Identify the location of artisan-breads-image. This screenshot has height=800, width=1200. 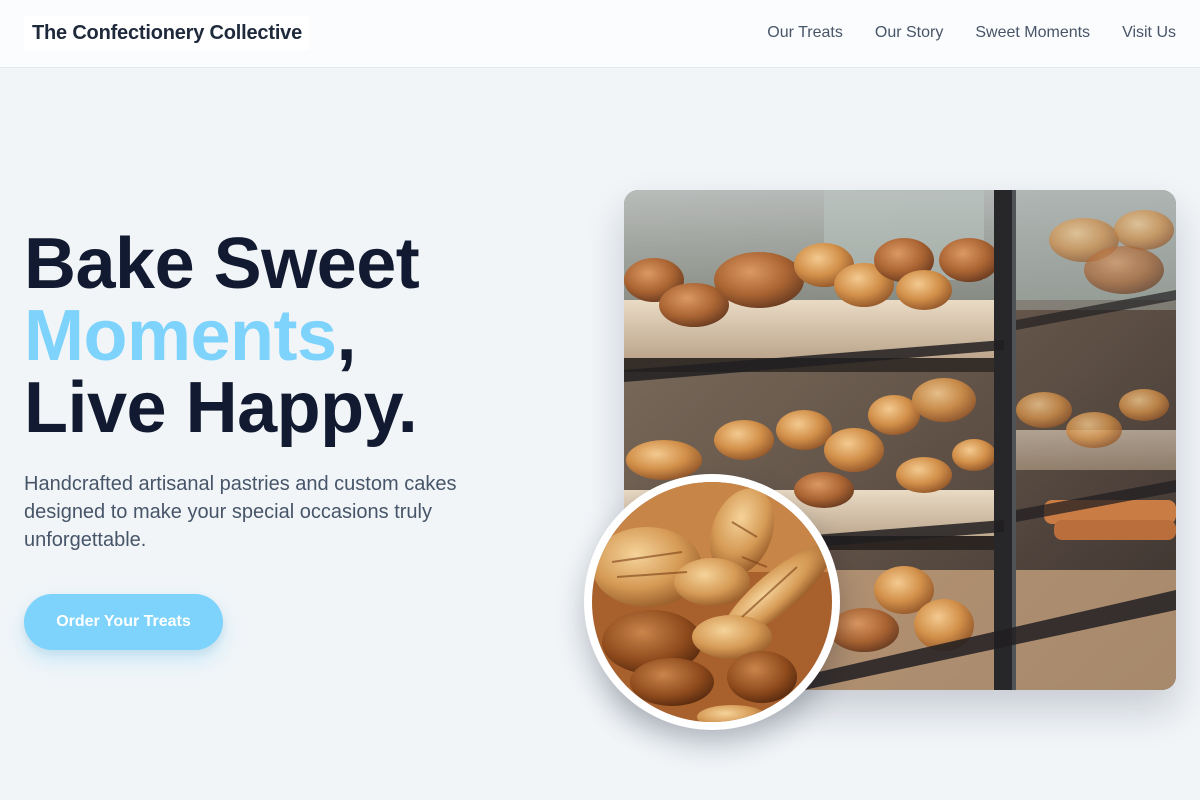
(712, 602).